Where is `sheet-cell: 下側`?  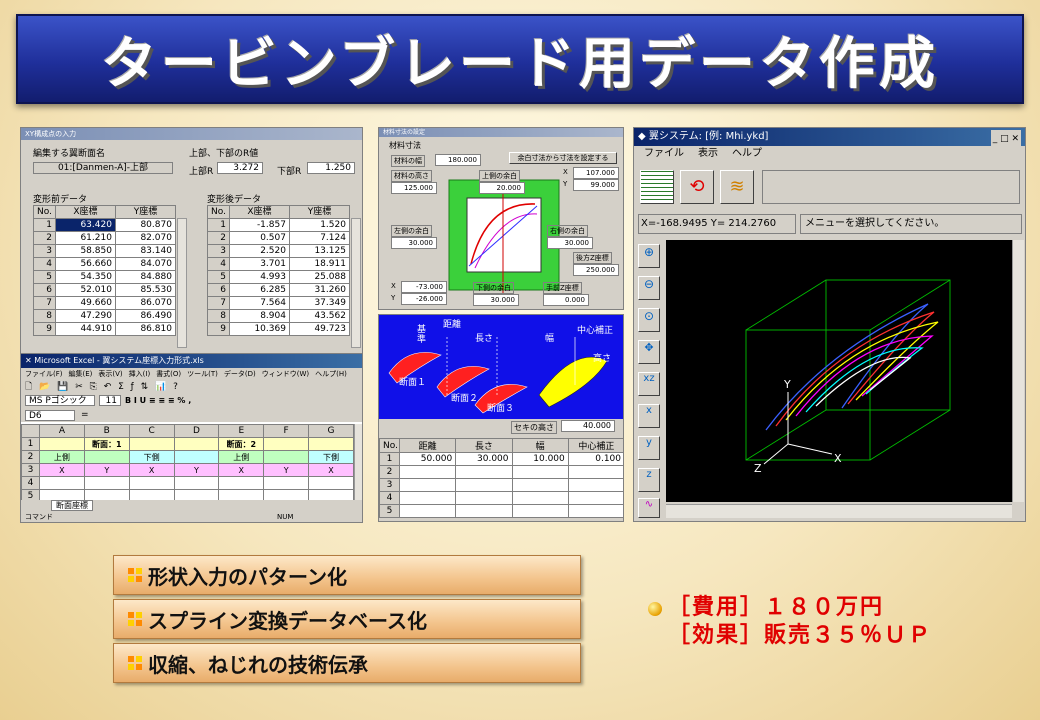
sheet-cell: 下側 is located at coordinates (331, 457).